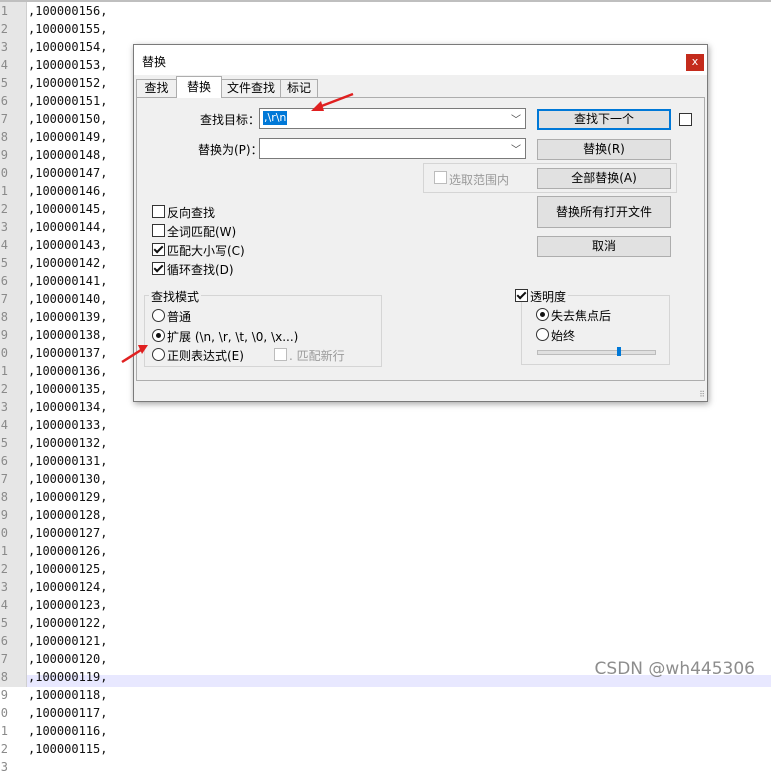  I want to click on editor-line: 4 ,100000123,, so click(385, 605).